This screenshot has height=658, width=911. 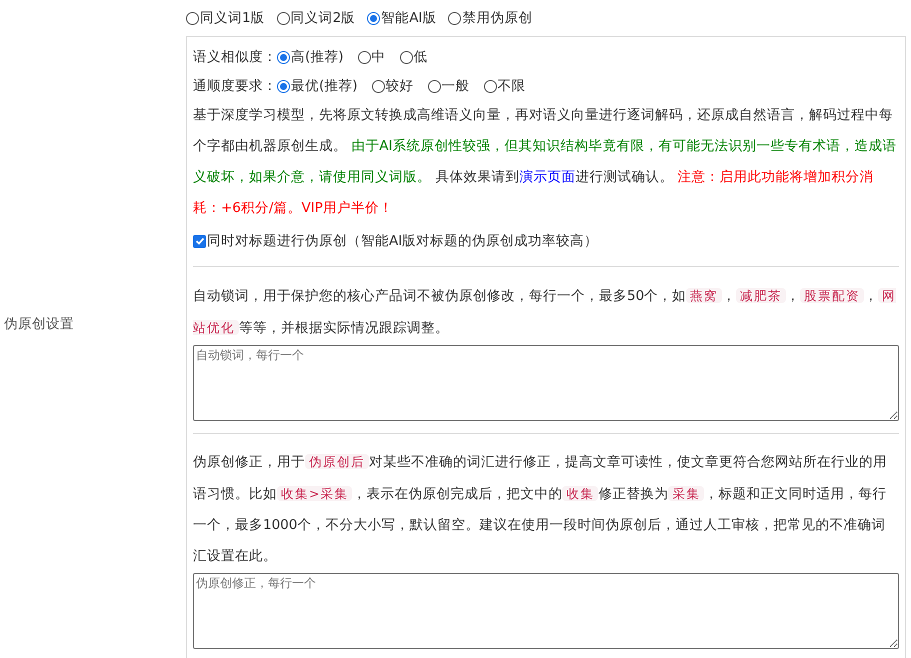 What do you see at coordinates (235, 57) in the screenshot?
I see `field-label: 语义相似度：` at bounding box center [235, 57].